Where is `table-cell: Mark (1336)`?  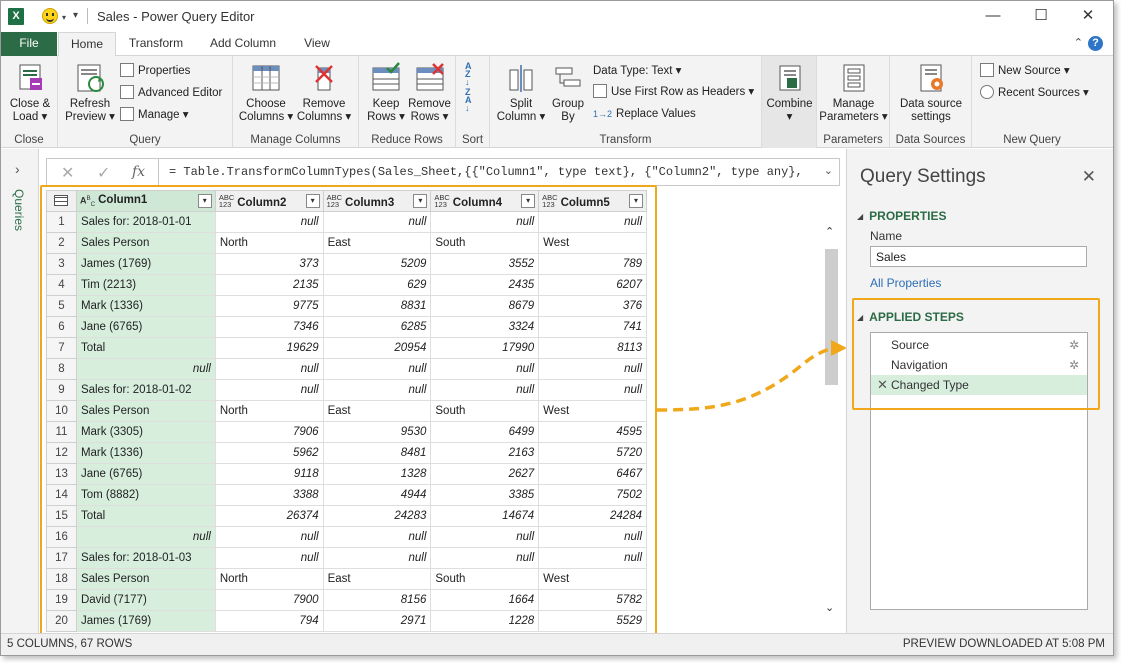 table-cell: Mark (1336) is located at coordinates (145, 306).